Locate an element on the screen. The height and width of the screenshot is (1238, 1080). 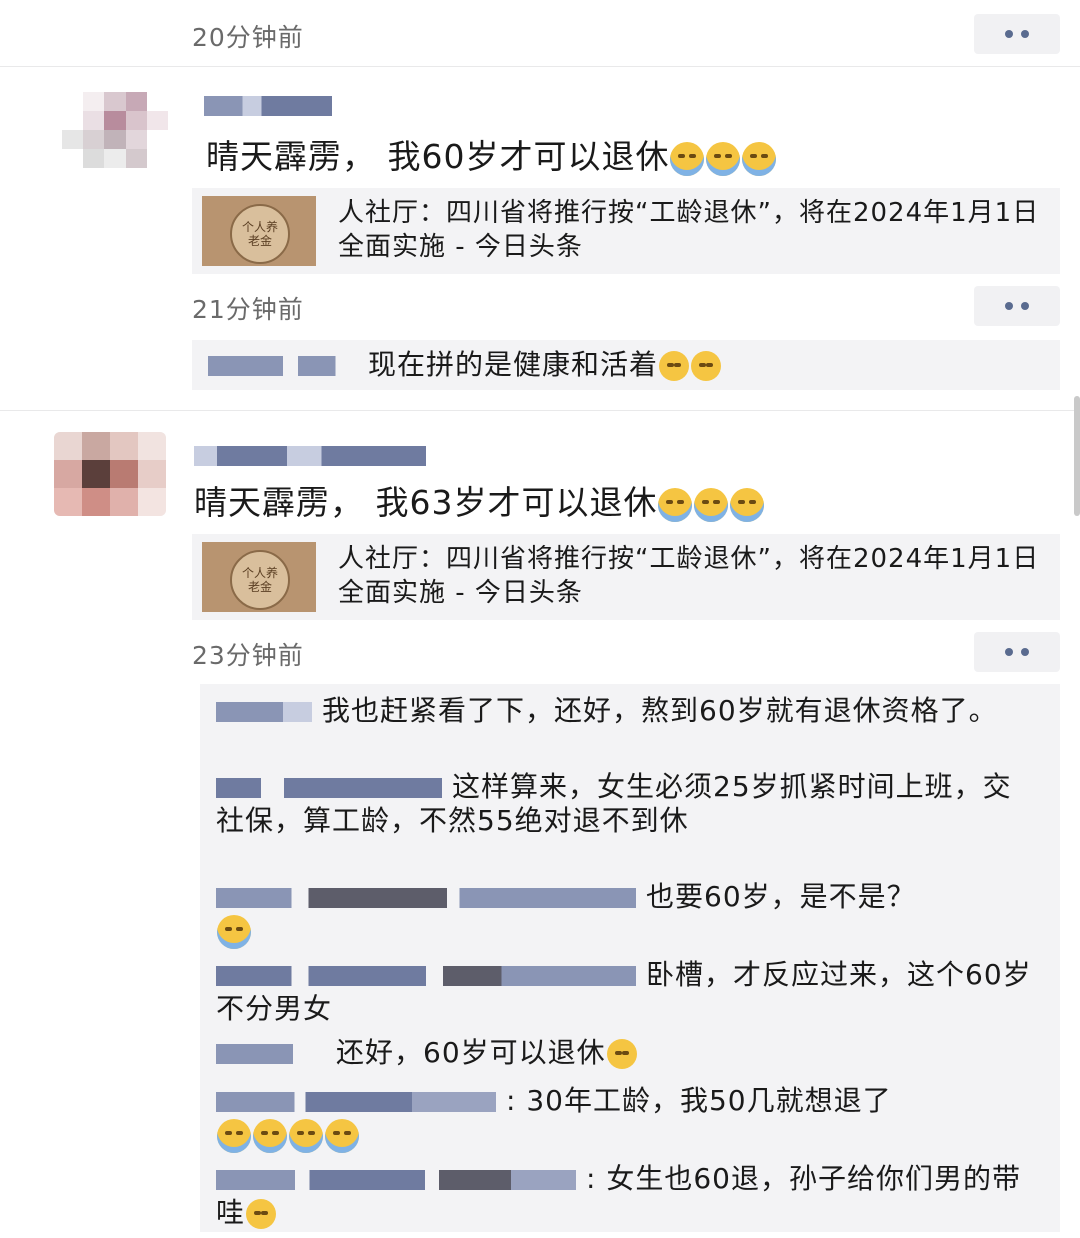
post-text: 晴天霹雳， 我60岁才可以退休 is located at coordinates (491, 154).